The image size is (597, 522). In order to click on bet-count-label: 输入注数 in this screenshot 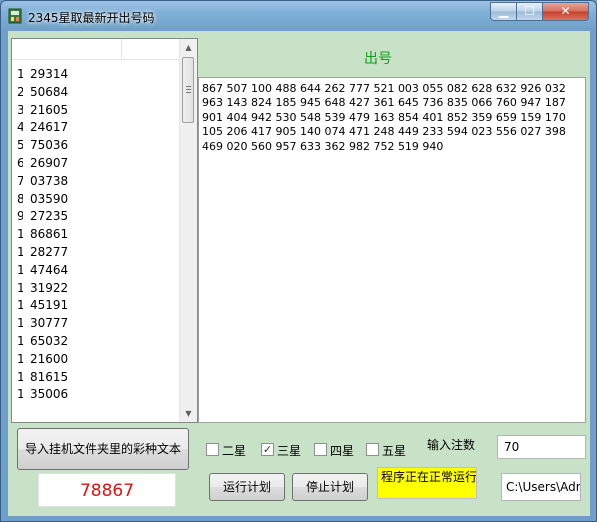, I will do `click(451, 445)`.